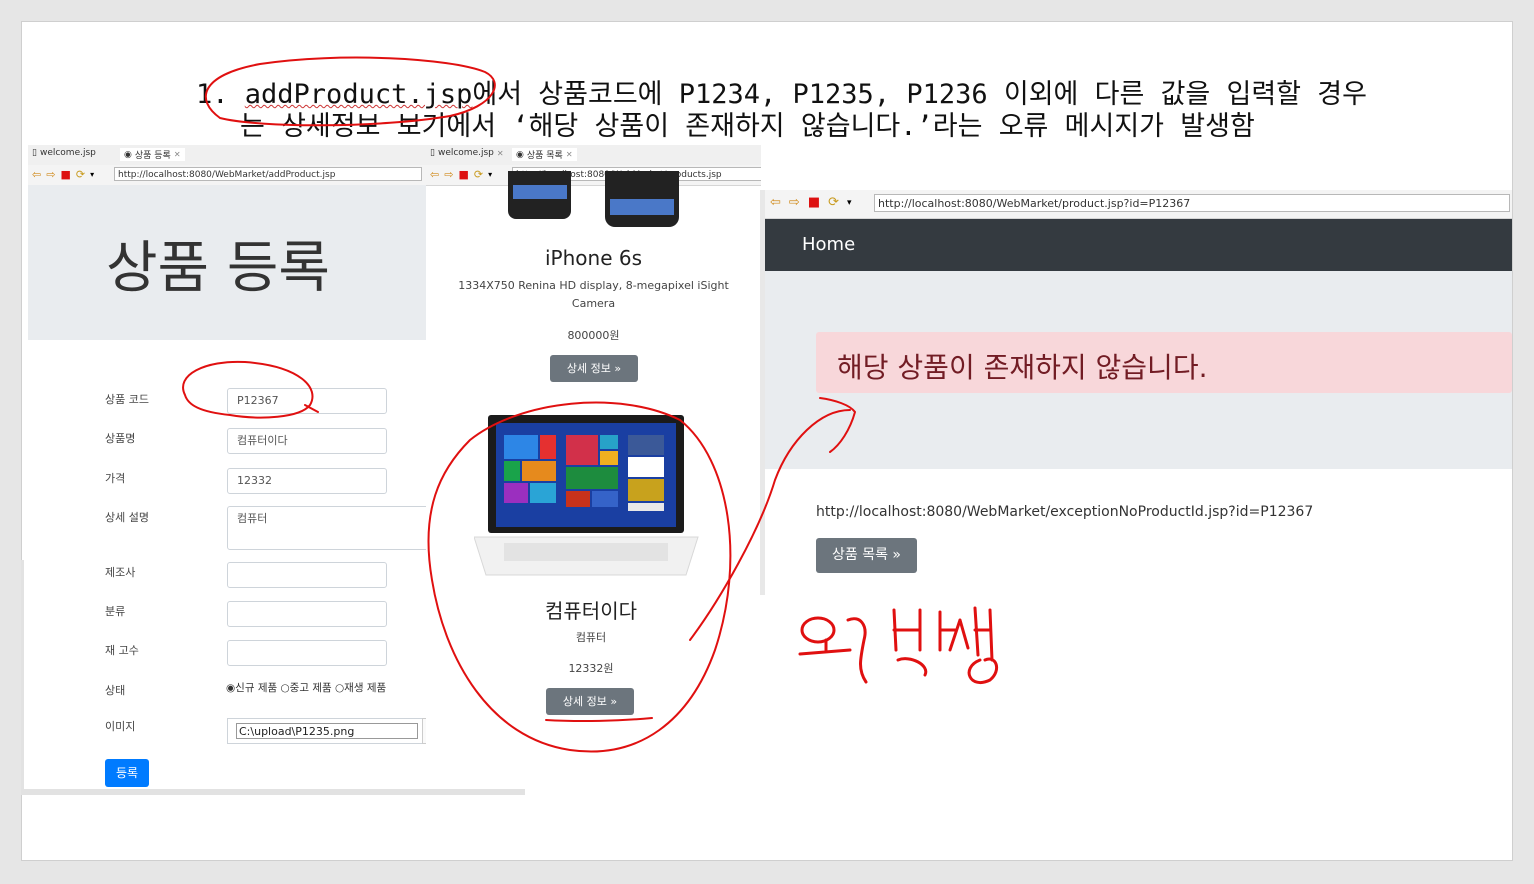 Image resolution: width=1534 pixels, height=884 pixels. What do you see at coordinates (273, 792) in the screenshot?
I see `left-panel-shadow` at bounding box center [273, 792].